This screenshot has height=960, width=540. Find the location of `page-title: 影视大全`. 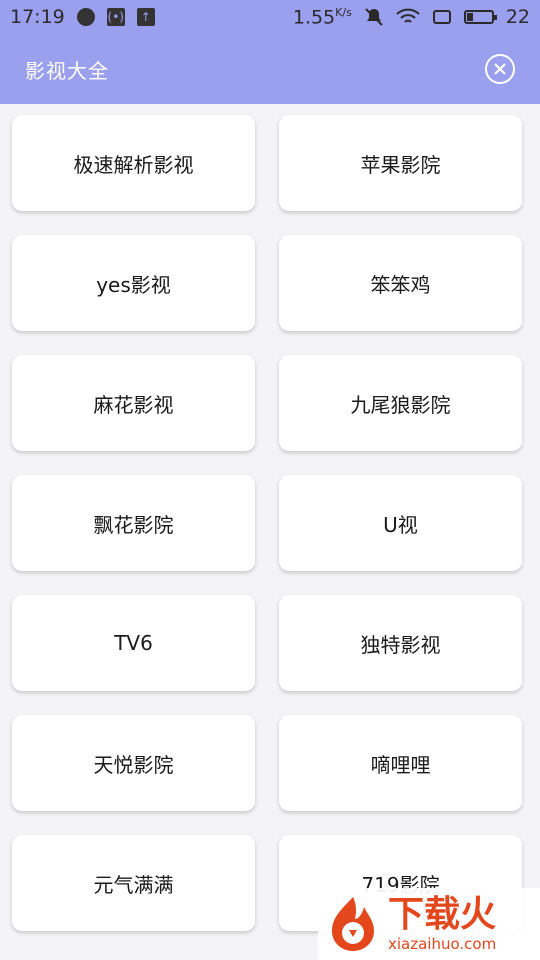

page-title: 影视大全 is located at coordinates (67, 70).